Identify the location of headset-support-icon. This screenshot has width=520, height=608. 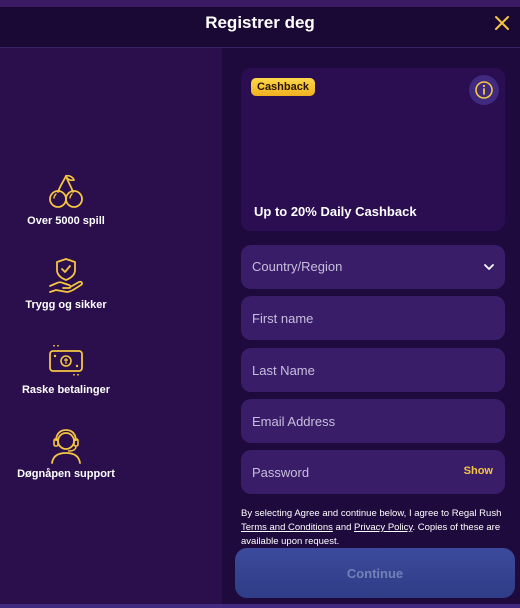
(66, 446).